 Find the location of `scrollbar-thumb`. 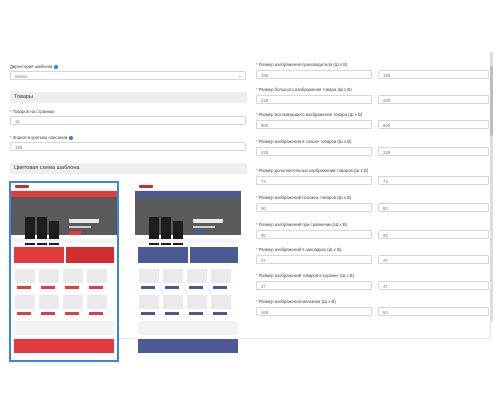

scrollbar-thumb is located at coordinates (491, 101).